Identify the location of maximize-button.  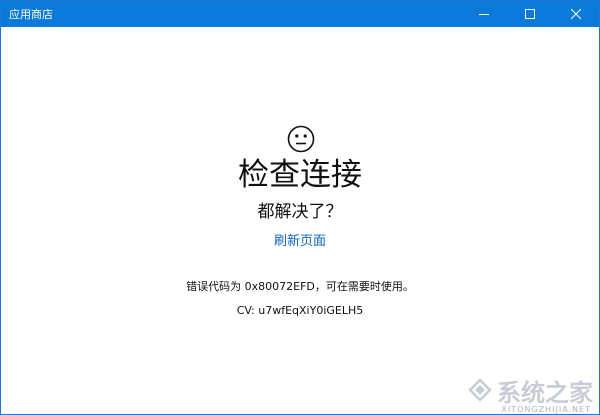
(530, 14).